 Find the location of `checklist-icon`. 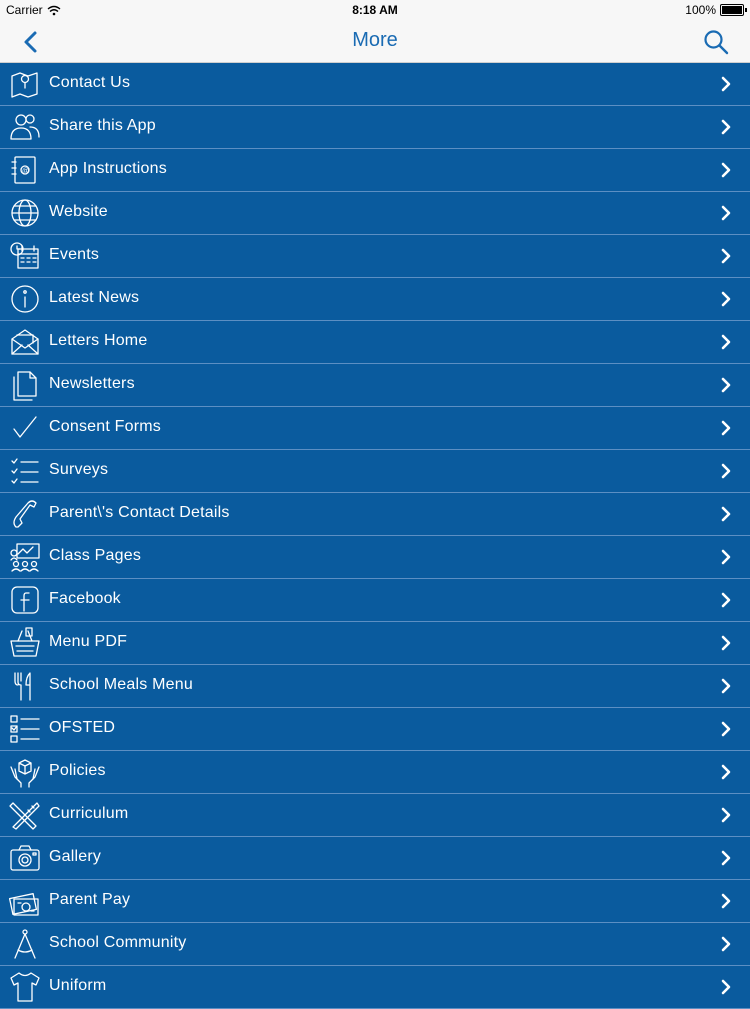

checklist-icon is located at coordinates (25, 471).